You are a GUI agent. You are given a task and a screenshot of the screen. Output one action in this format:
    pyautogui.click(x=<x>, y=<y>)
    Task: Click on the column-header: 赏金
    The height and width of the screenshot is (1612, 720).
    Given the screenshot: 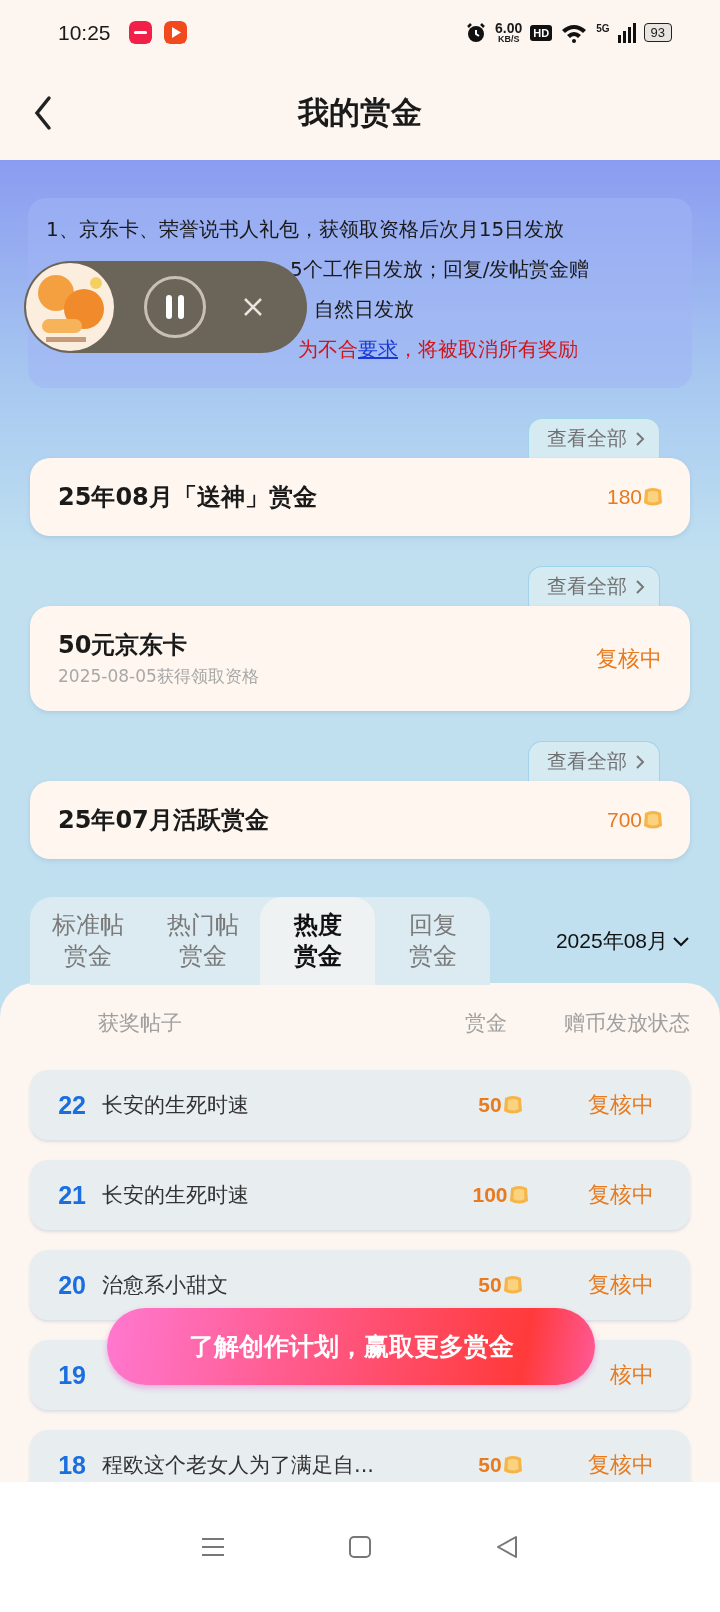 What is the action you would take?
    pyautogui.click(x=485, y=1023)
    